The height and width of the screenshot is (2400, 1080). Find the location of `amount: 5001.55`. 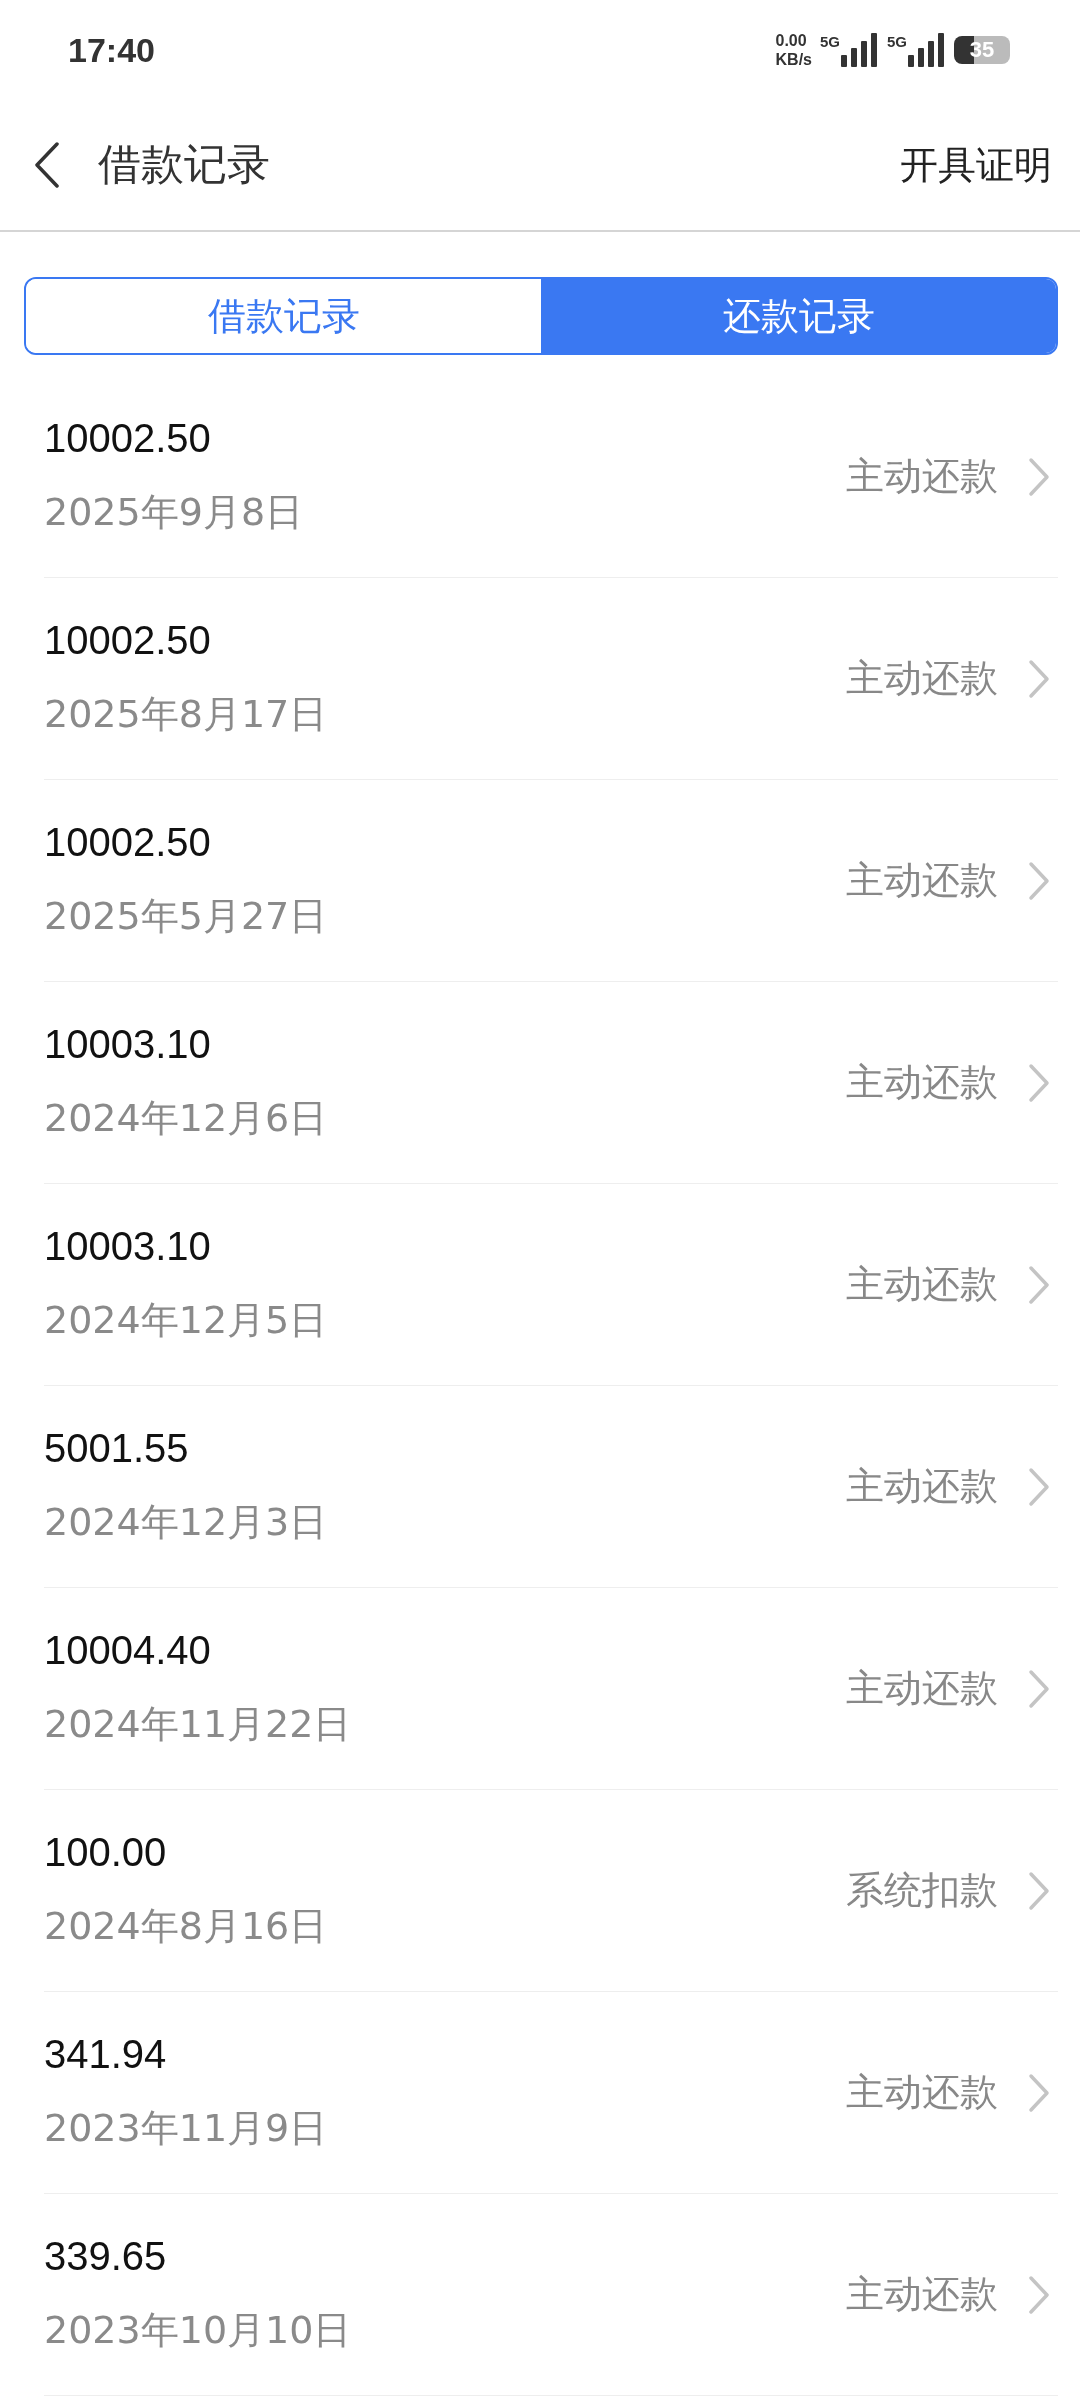

amount: 5001.55 is located at coordinates (117, 1448).